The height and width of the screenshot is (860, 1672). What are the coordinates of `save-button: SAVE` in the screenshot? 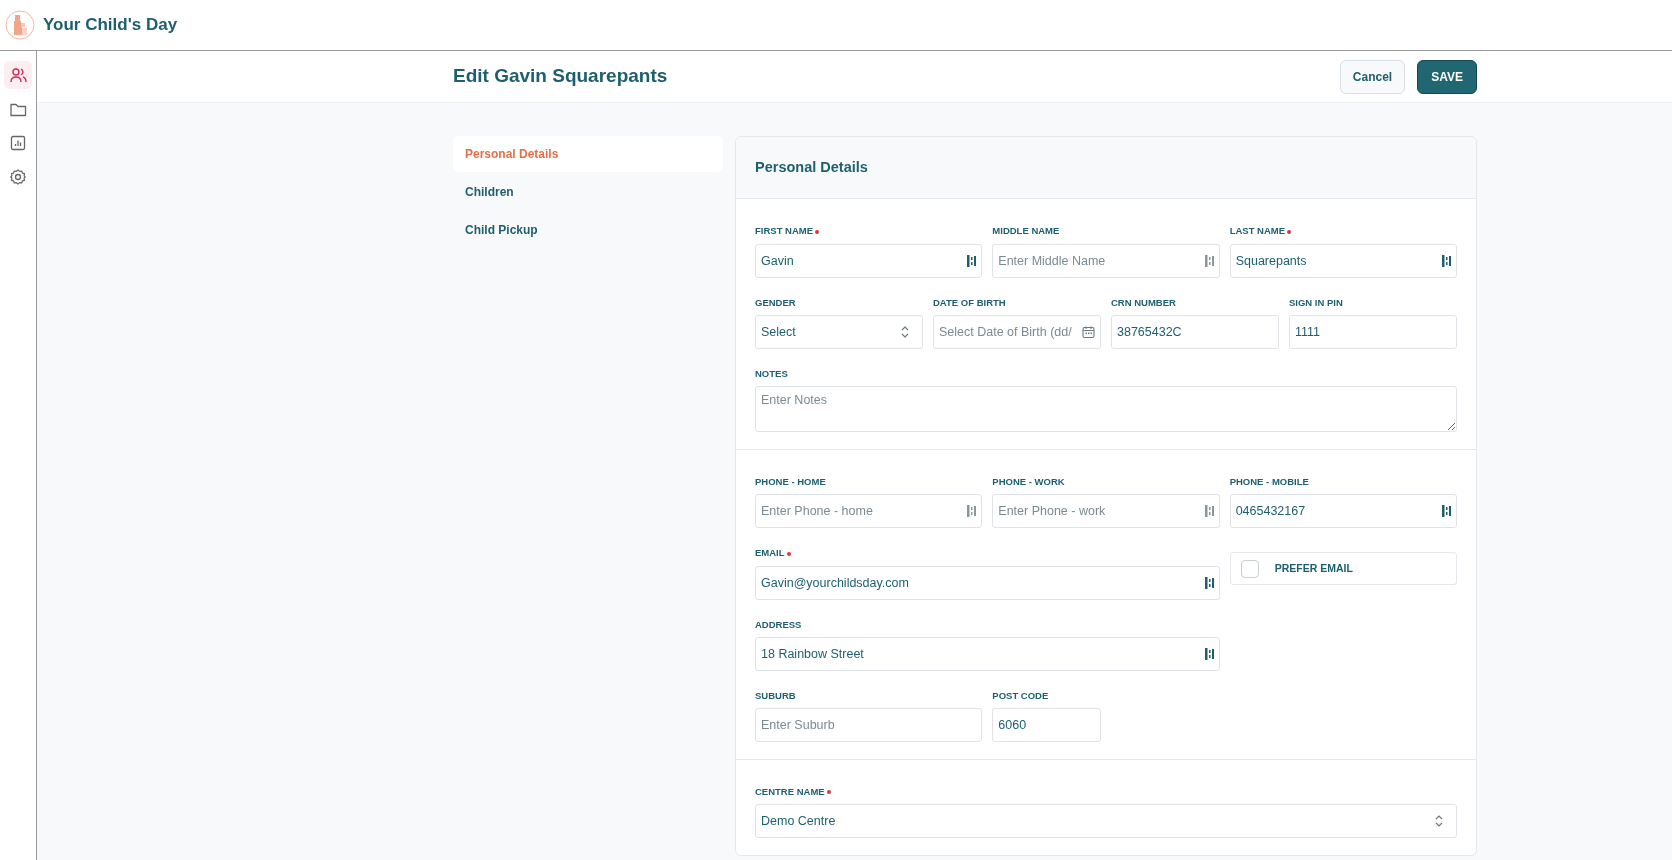 It's located at (1447, 76).